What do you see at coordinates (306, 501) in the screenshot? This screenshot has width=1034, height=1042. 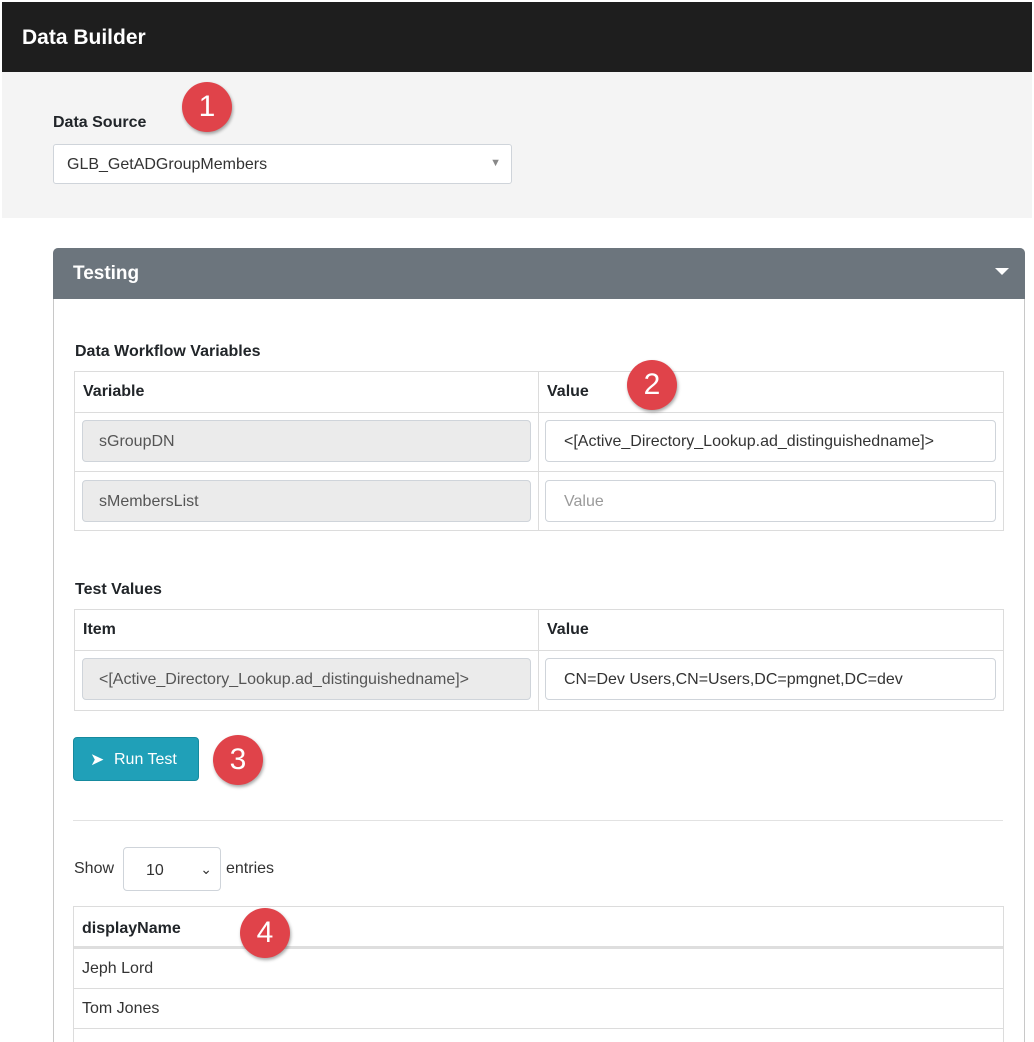 I see `variable-name-smemberslist: sMembersList` at bounding box center [306, 501].